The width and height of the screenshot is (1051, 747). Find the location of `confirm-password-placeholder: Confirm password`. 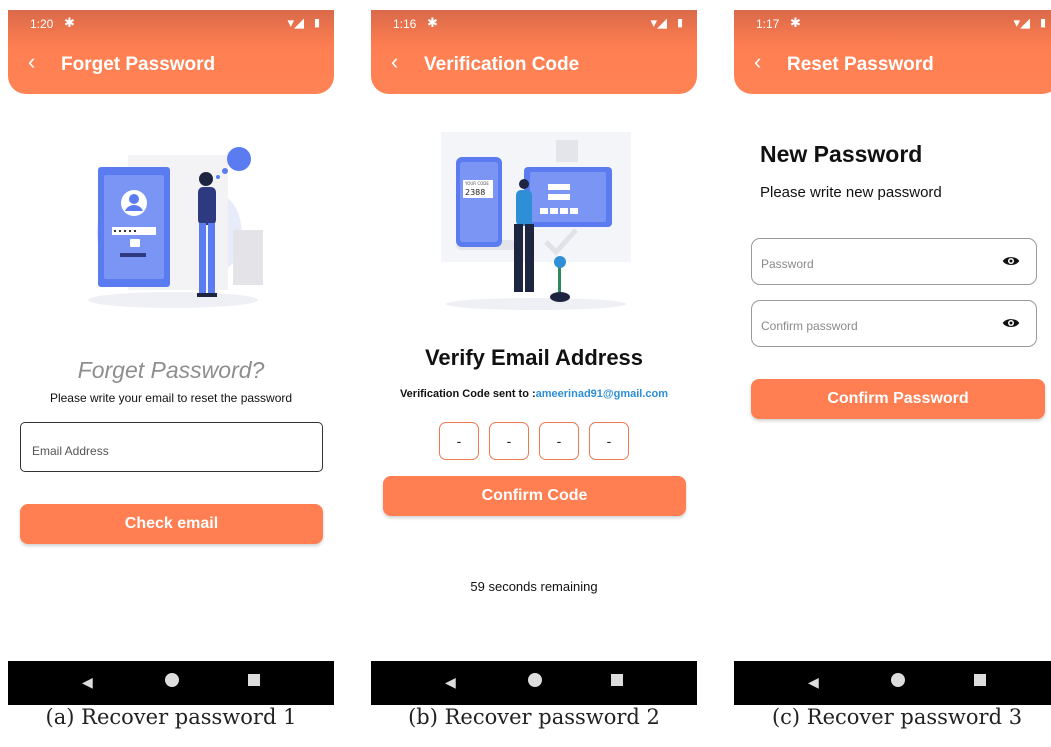

confirm-password-placeholder: Confirm password is located at coordinates (809, 326).